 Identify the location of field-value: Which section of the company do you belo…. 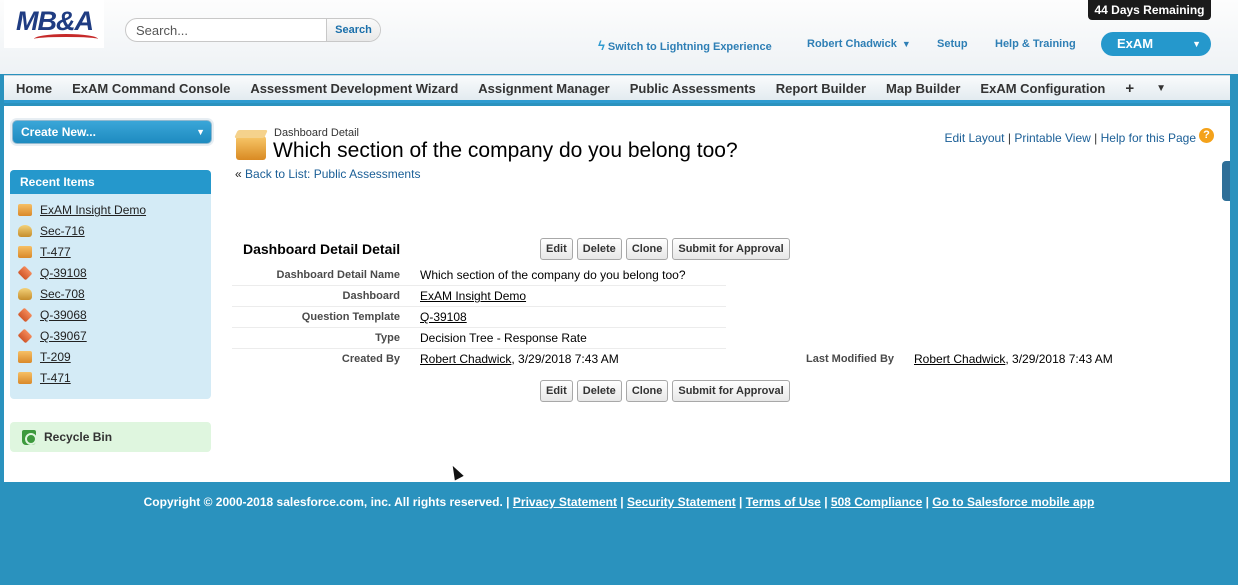
(553, 275).